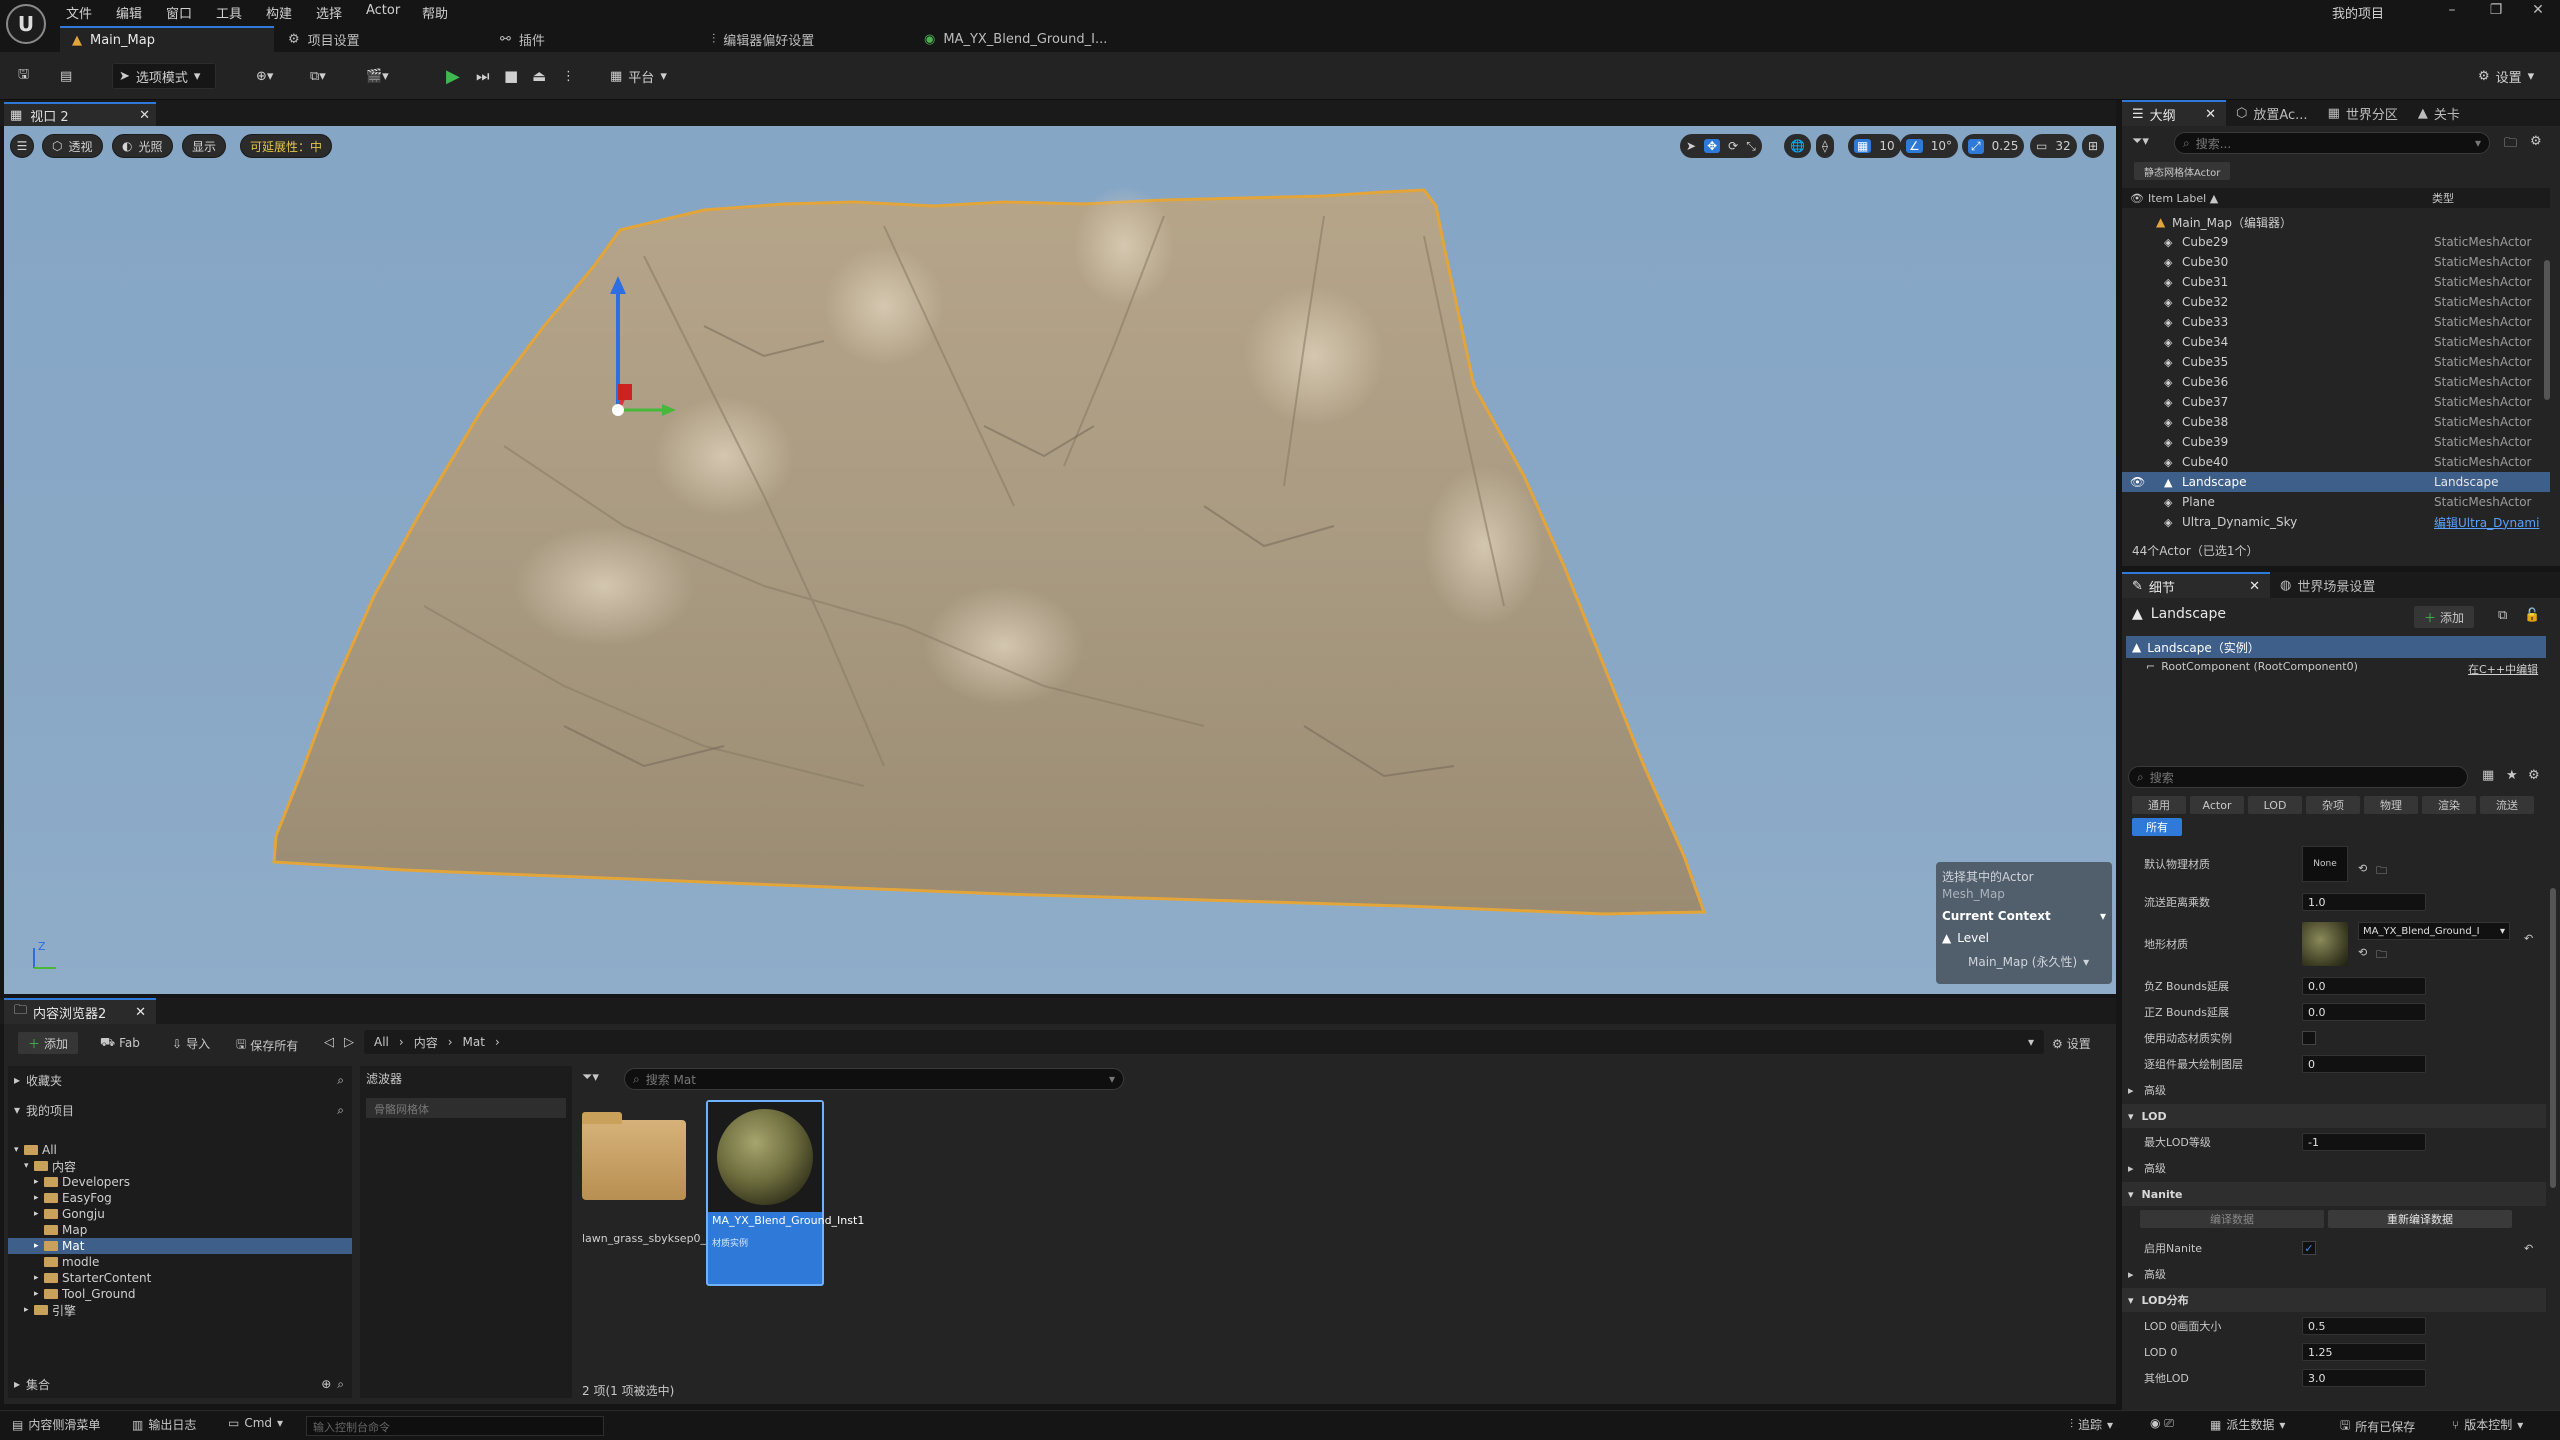  What do you see at coordinates (2325, 864) in the screenshot?
I see `phys-material-thumbnail: None` at bounding box center [2325, 864].